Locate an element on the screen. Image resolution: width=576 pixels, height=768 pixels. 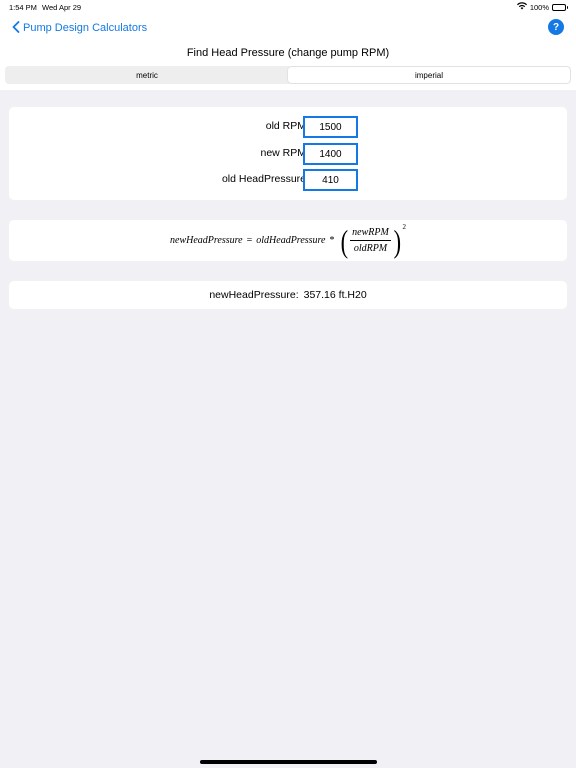
status-time: 1:54 PM is located at coordinates (23, 7).